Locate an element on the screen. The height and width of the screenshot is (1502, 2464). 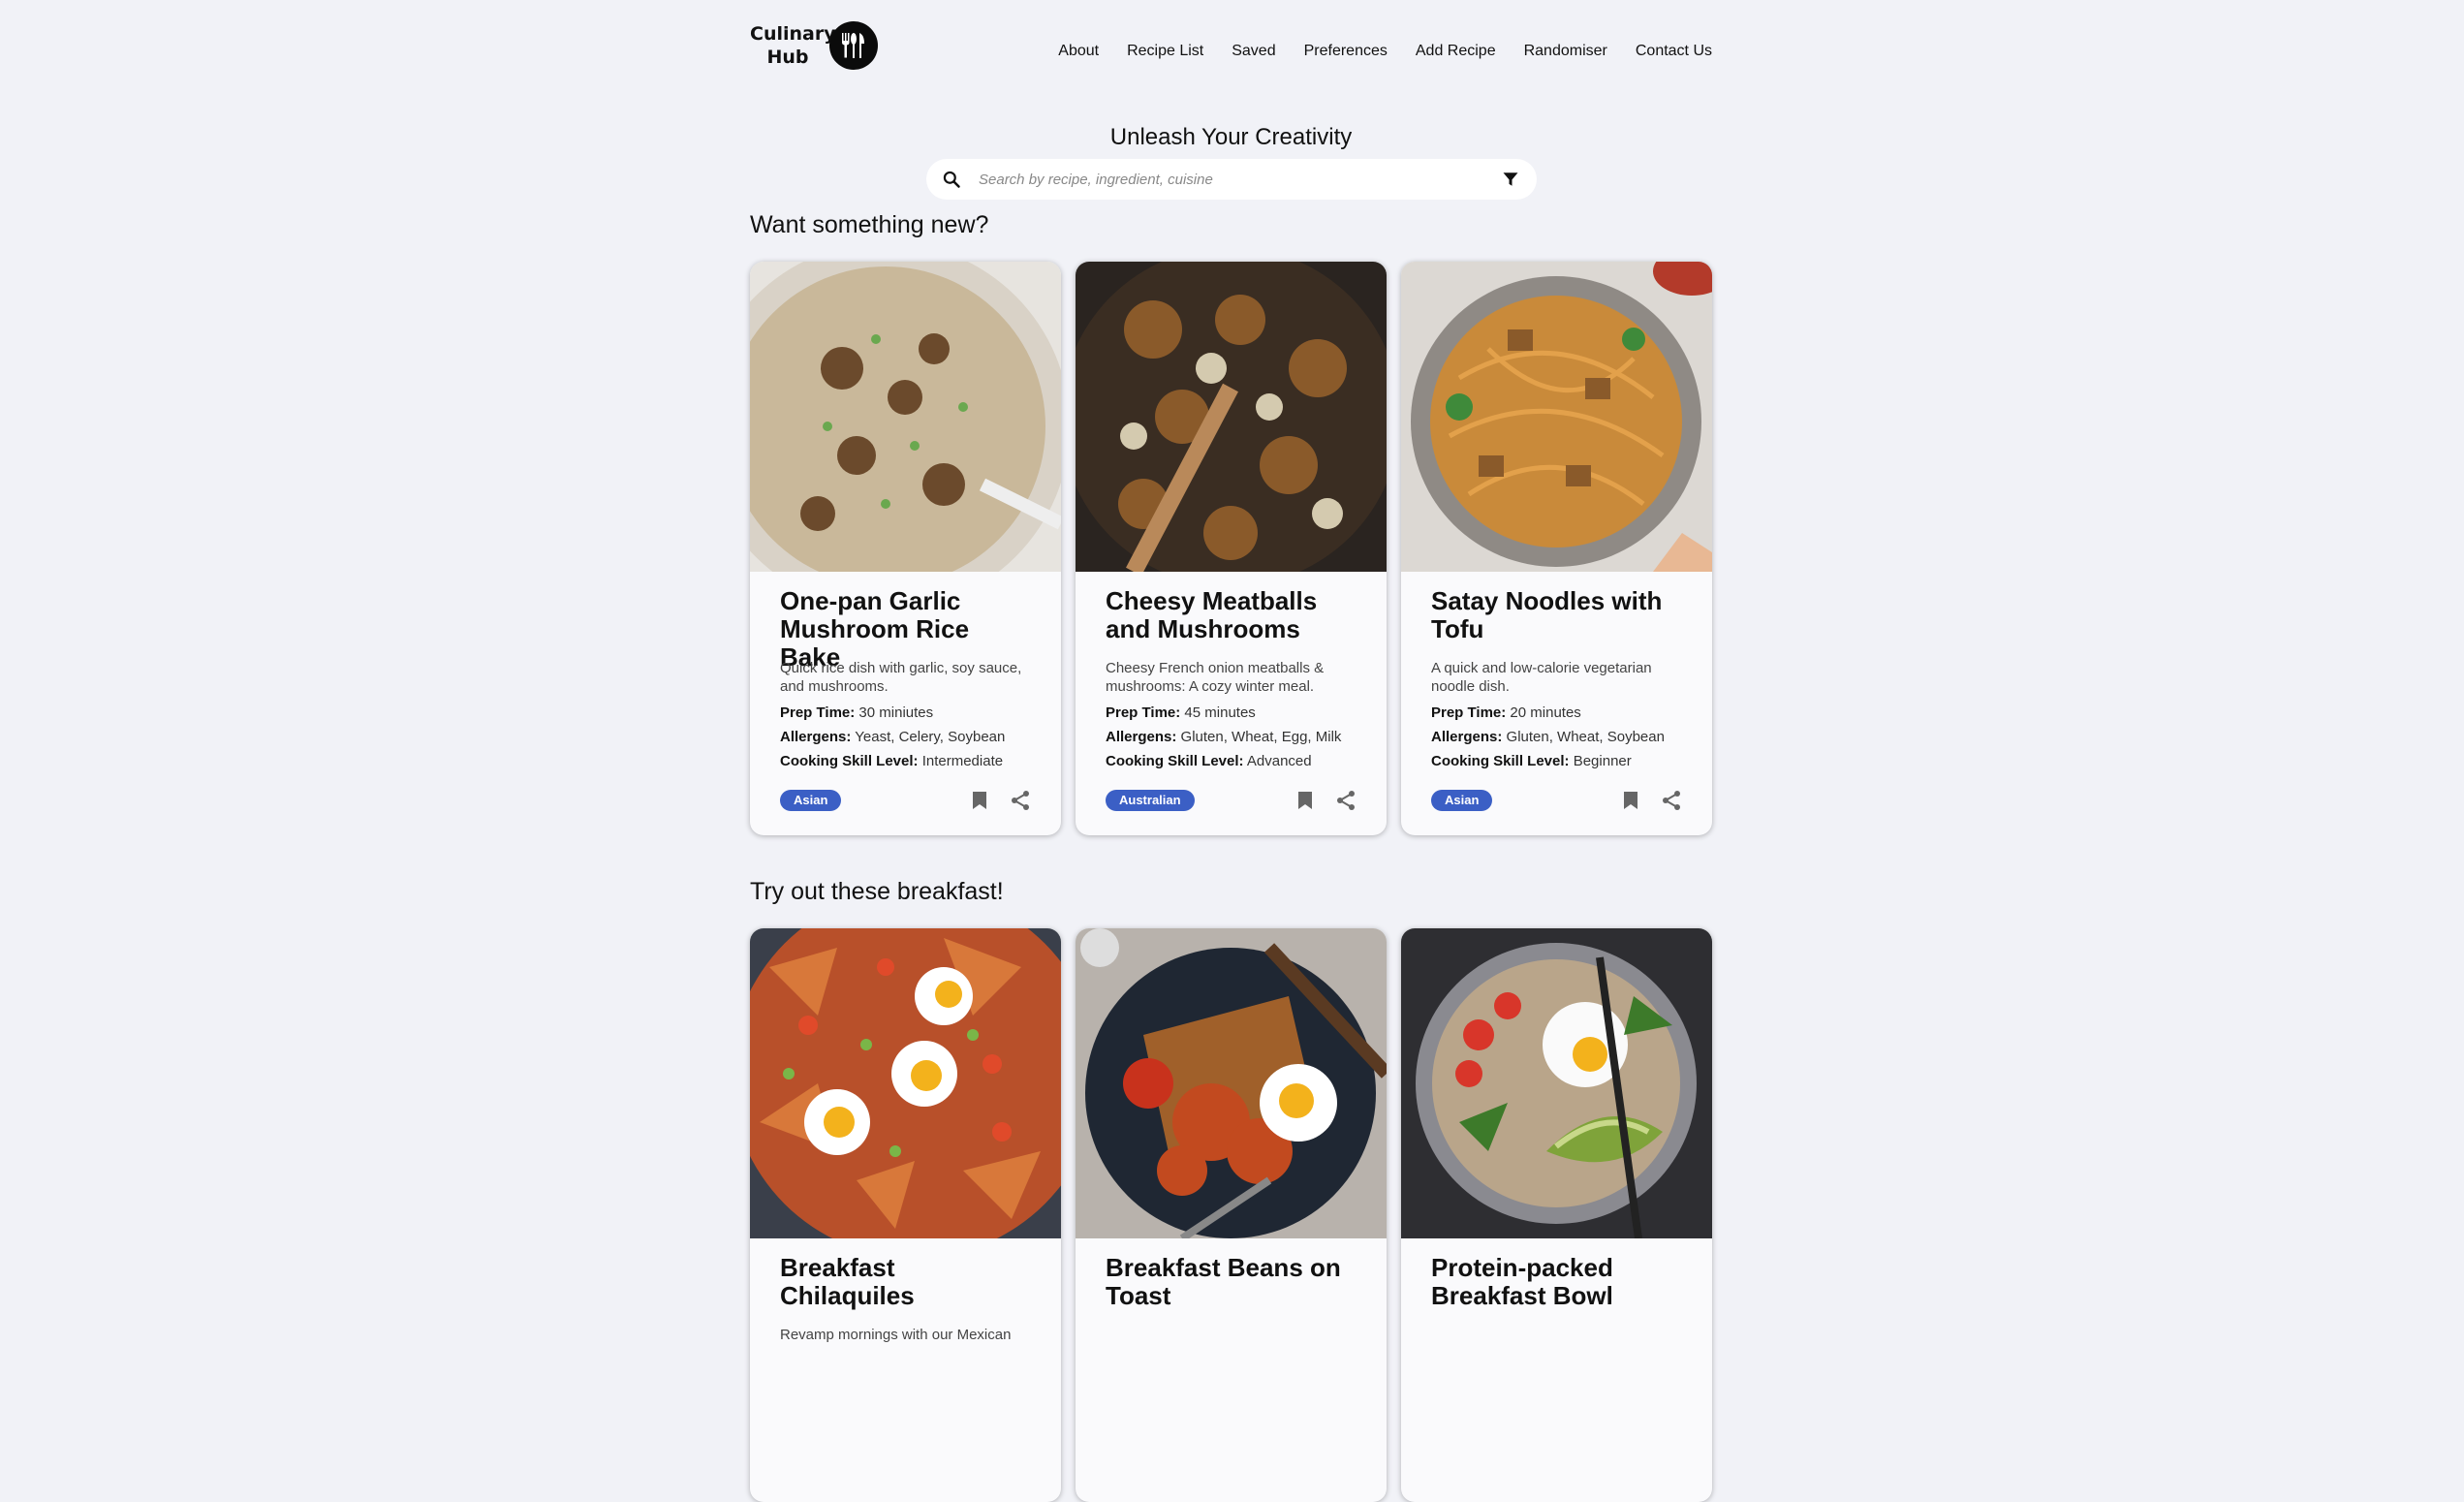
cuisine-tag: Australian is located at coordinates (1150, 800).